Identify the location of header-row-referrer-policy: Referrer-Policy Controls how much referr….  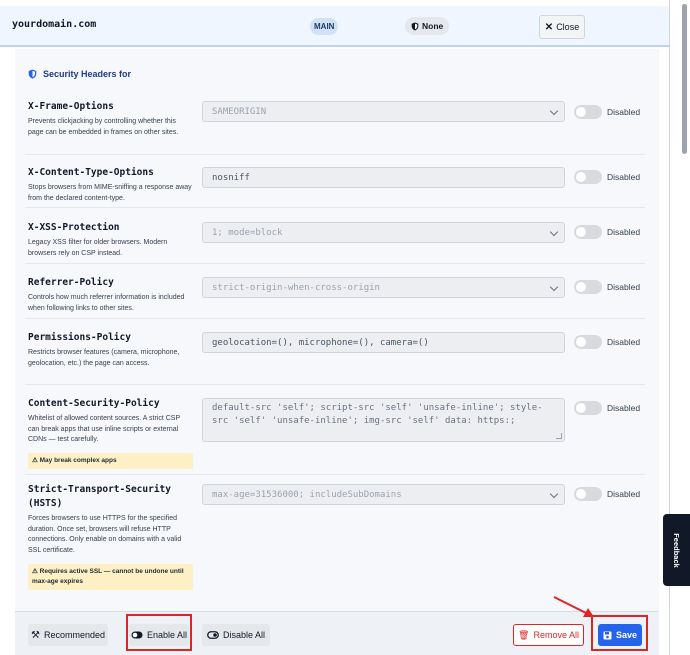
(335, 297).